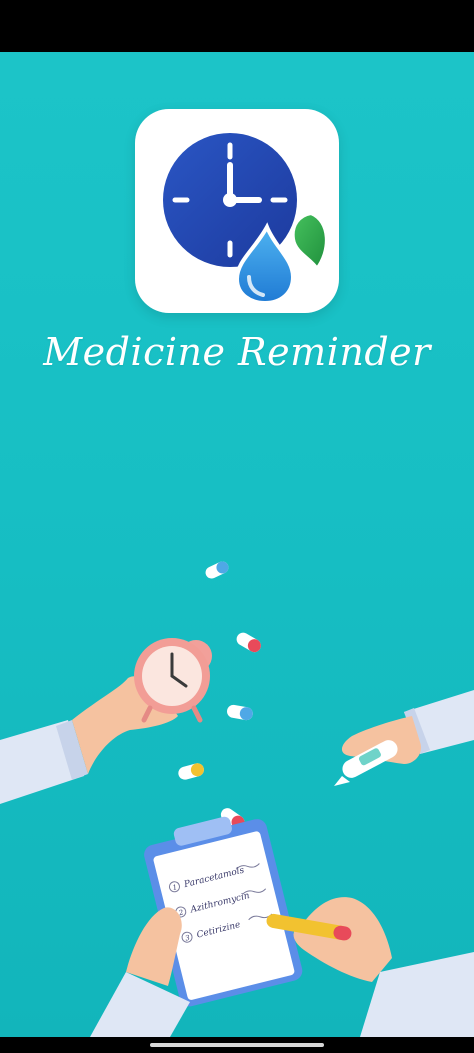  I want to click on navigation-bar, so click(237, 1045).